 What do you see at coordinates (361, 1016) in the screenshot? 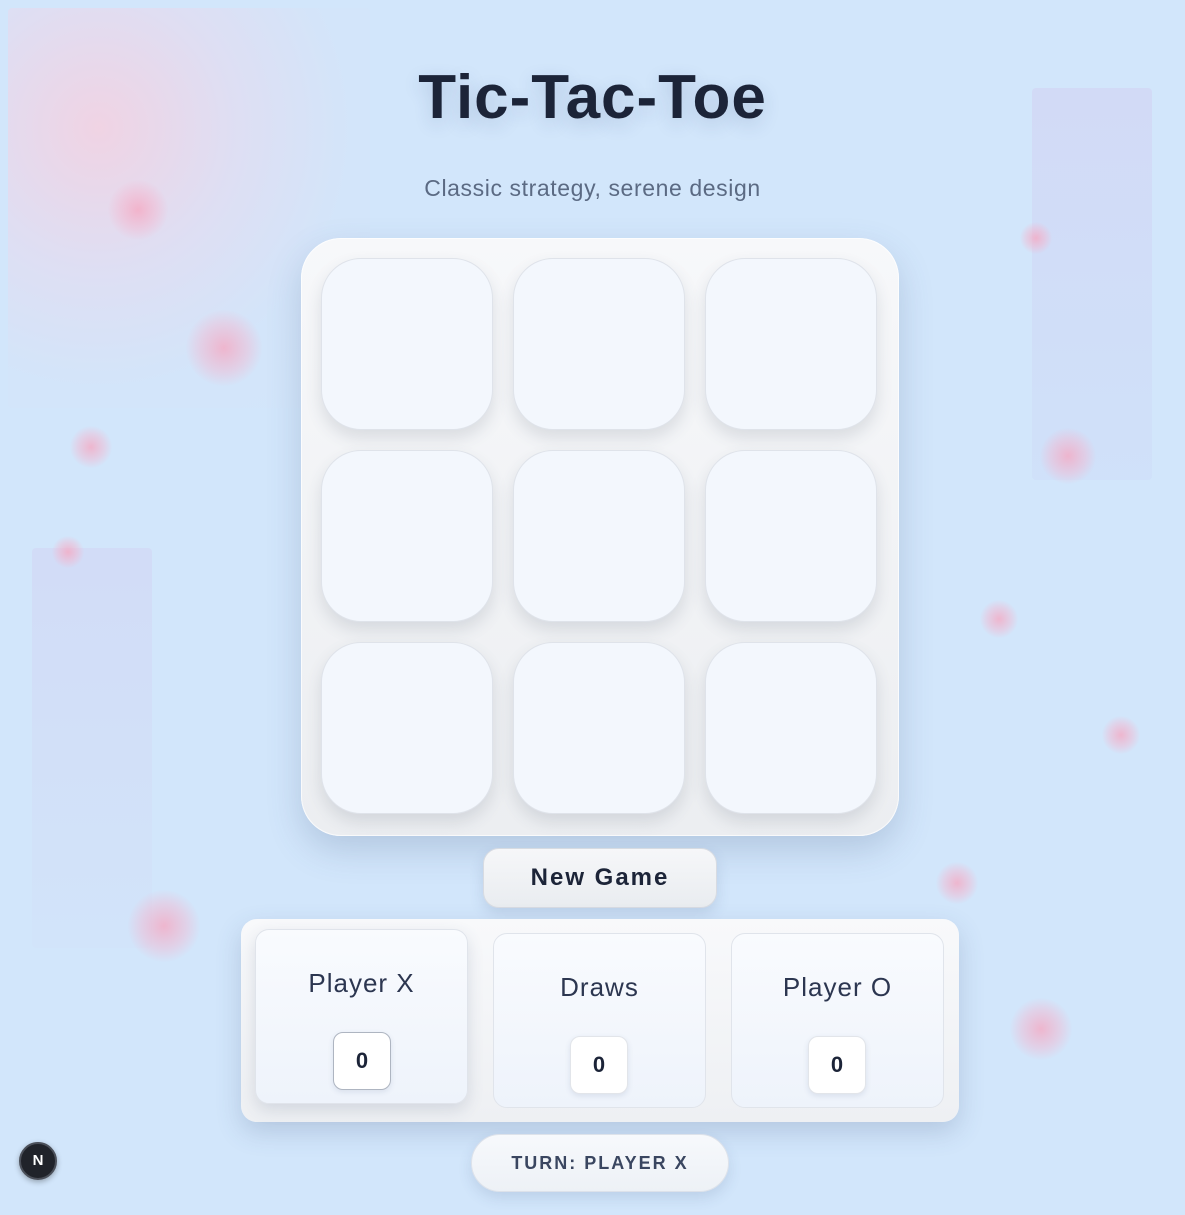
I see `score-card-player-x: Player X 0` at bounding box center [361, 1016].